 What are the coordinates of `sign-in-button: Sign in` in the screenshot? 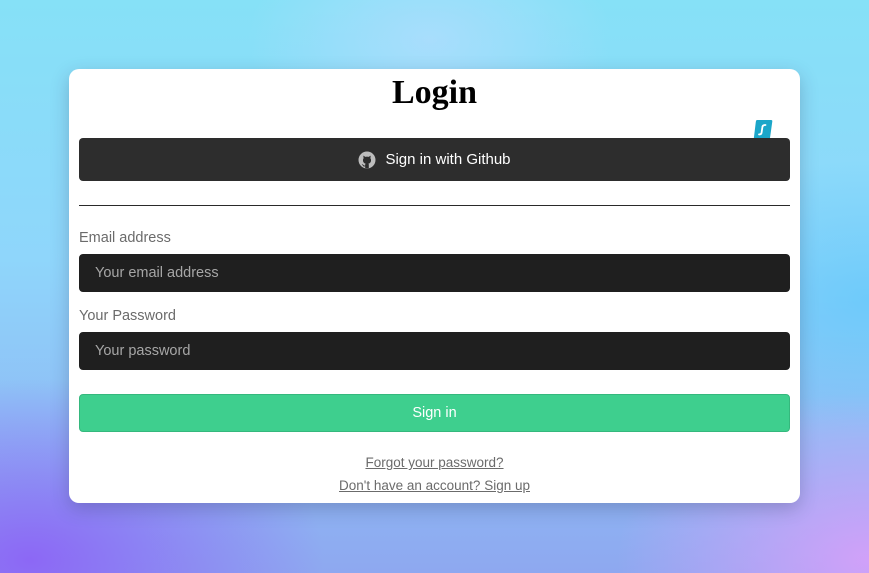 It's located at (434, 413).